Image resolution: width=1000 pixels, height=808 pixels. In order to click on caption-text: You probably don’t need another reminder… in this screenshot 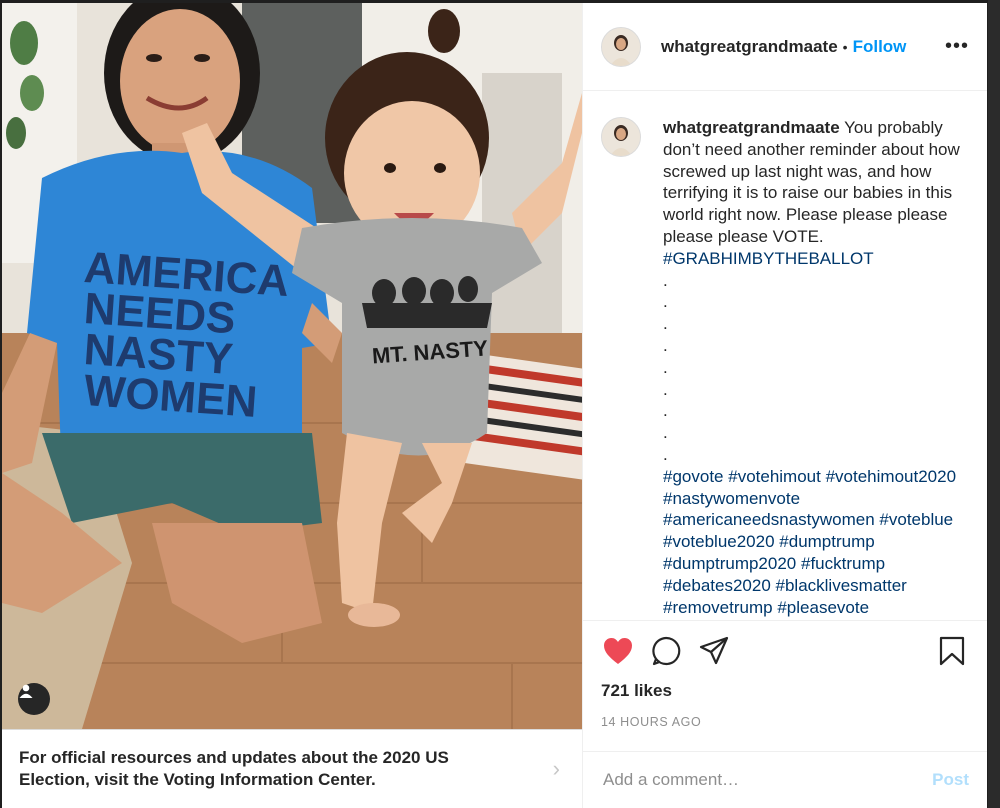, I will do `click(811, 182)`.